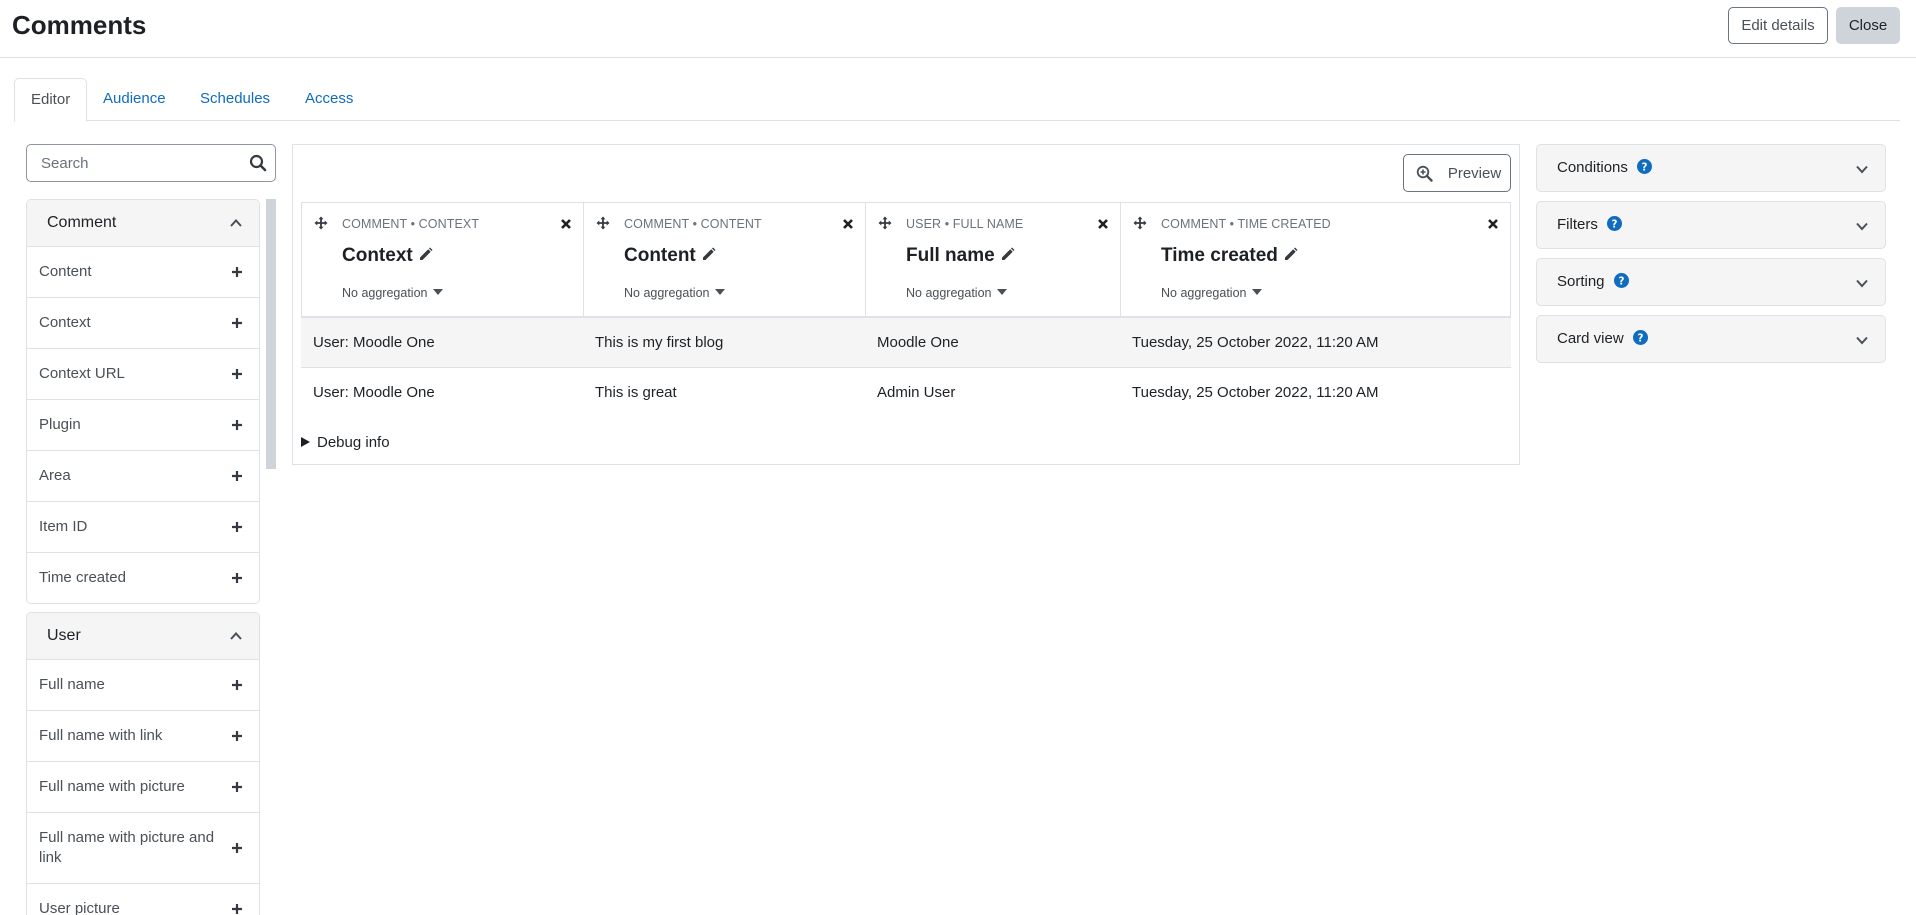 The height and width of the screenshot is (915, 1916). I want to click on field-item-label: Full name with picture, so click(112, 786).